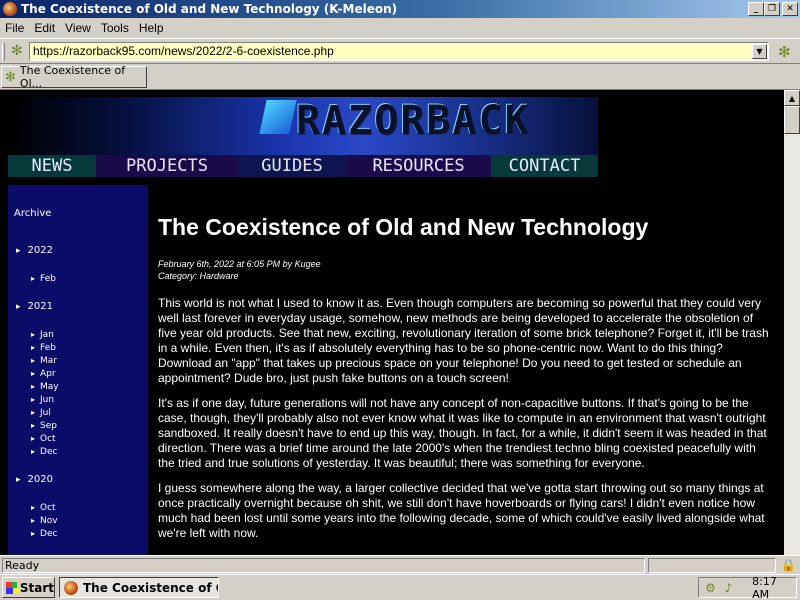  What do you see at coordinates (33, 213) in the screenshot?
I see `archive-heading: Archive` at bounding box center [33, 213].